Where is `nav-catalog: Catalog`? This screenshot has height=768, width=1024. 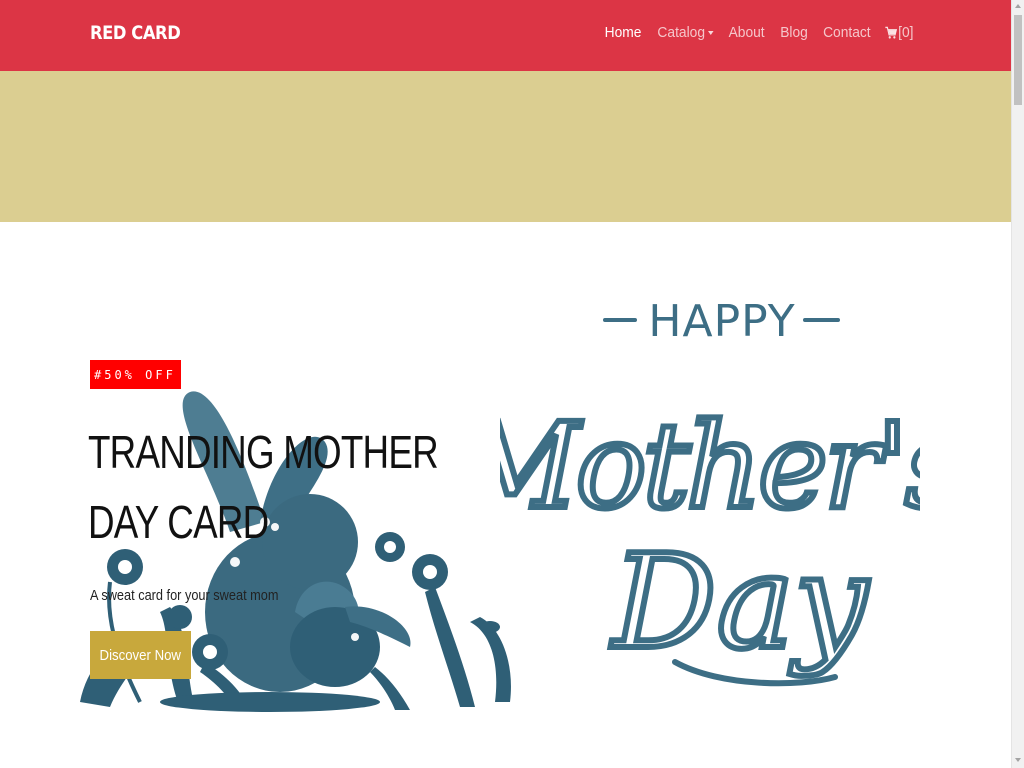
nav-catalog: Catalog is located at coordinates (685, 32).